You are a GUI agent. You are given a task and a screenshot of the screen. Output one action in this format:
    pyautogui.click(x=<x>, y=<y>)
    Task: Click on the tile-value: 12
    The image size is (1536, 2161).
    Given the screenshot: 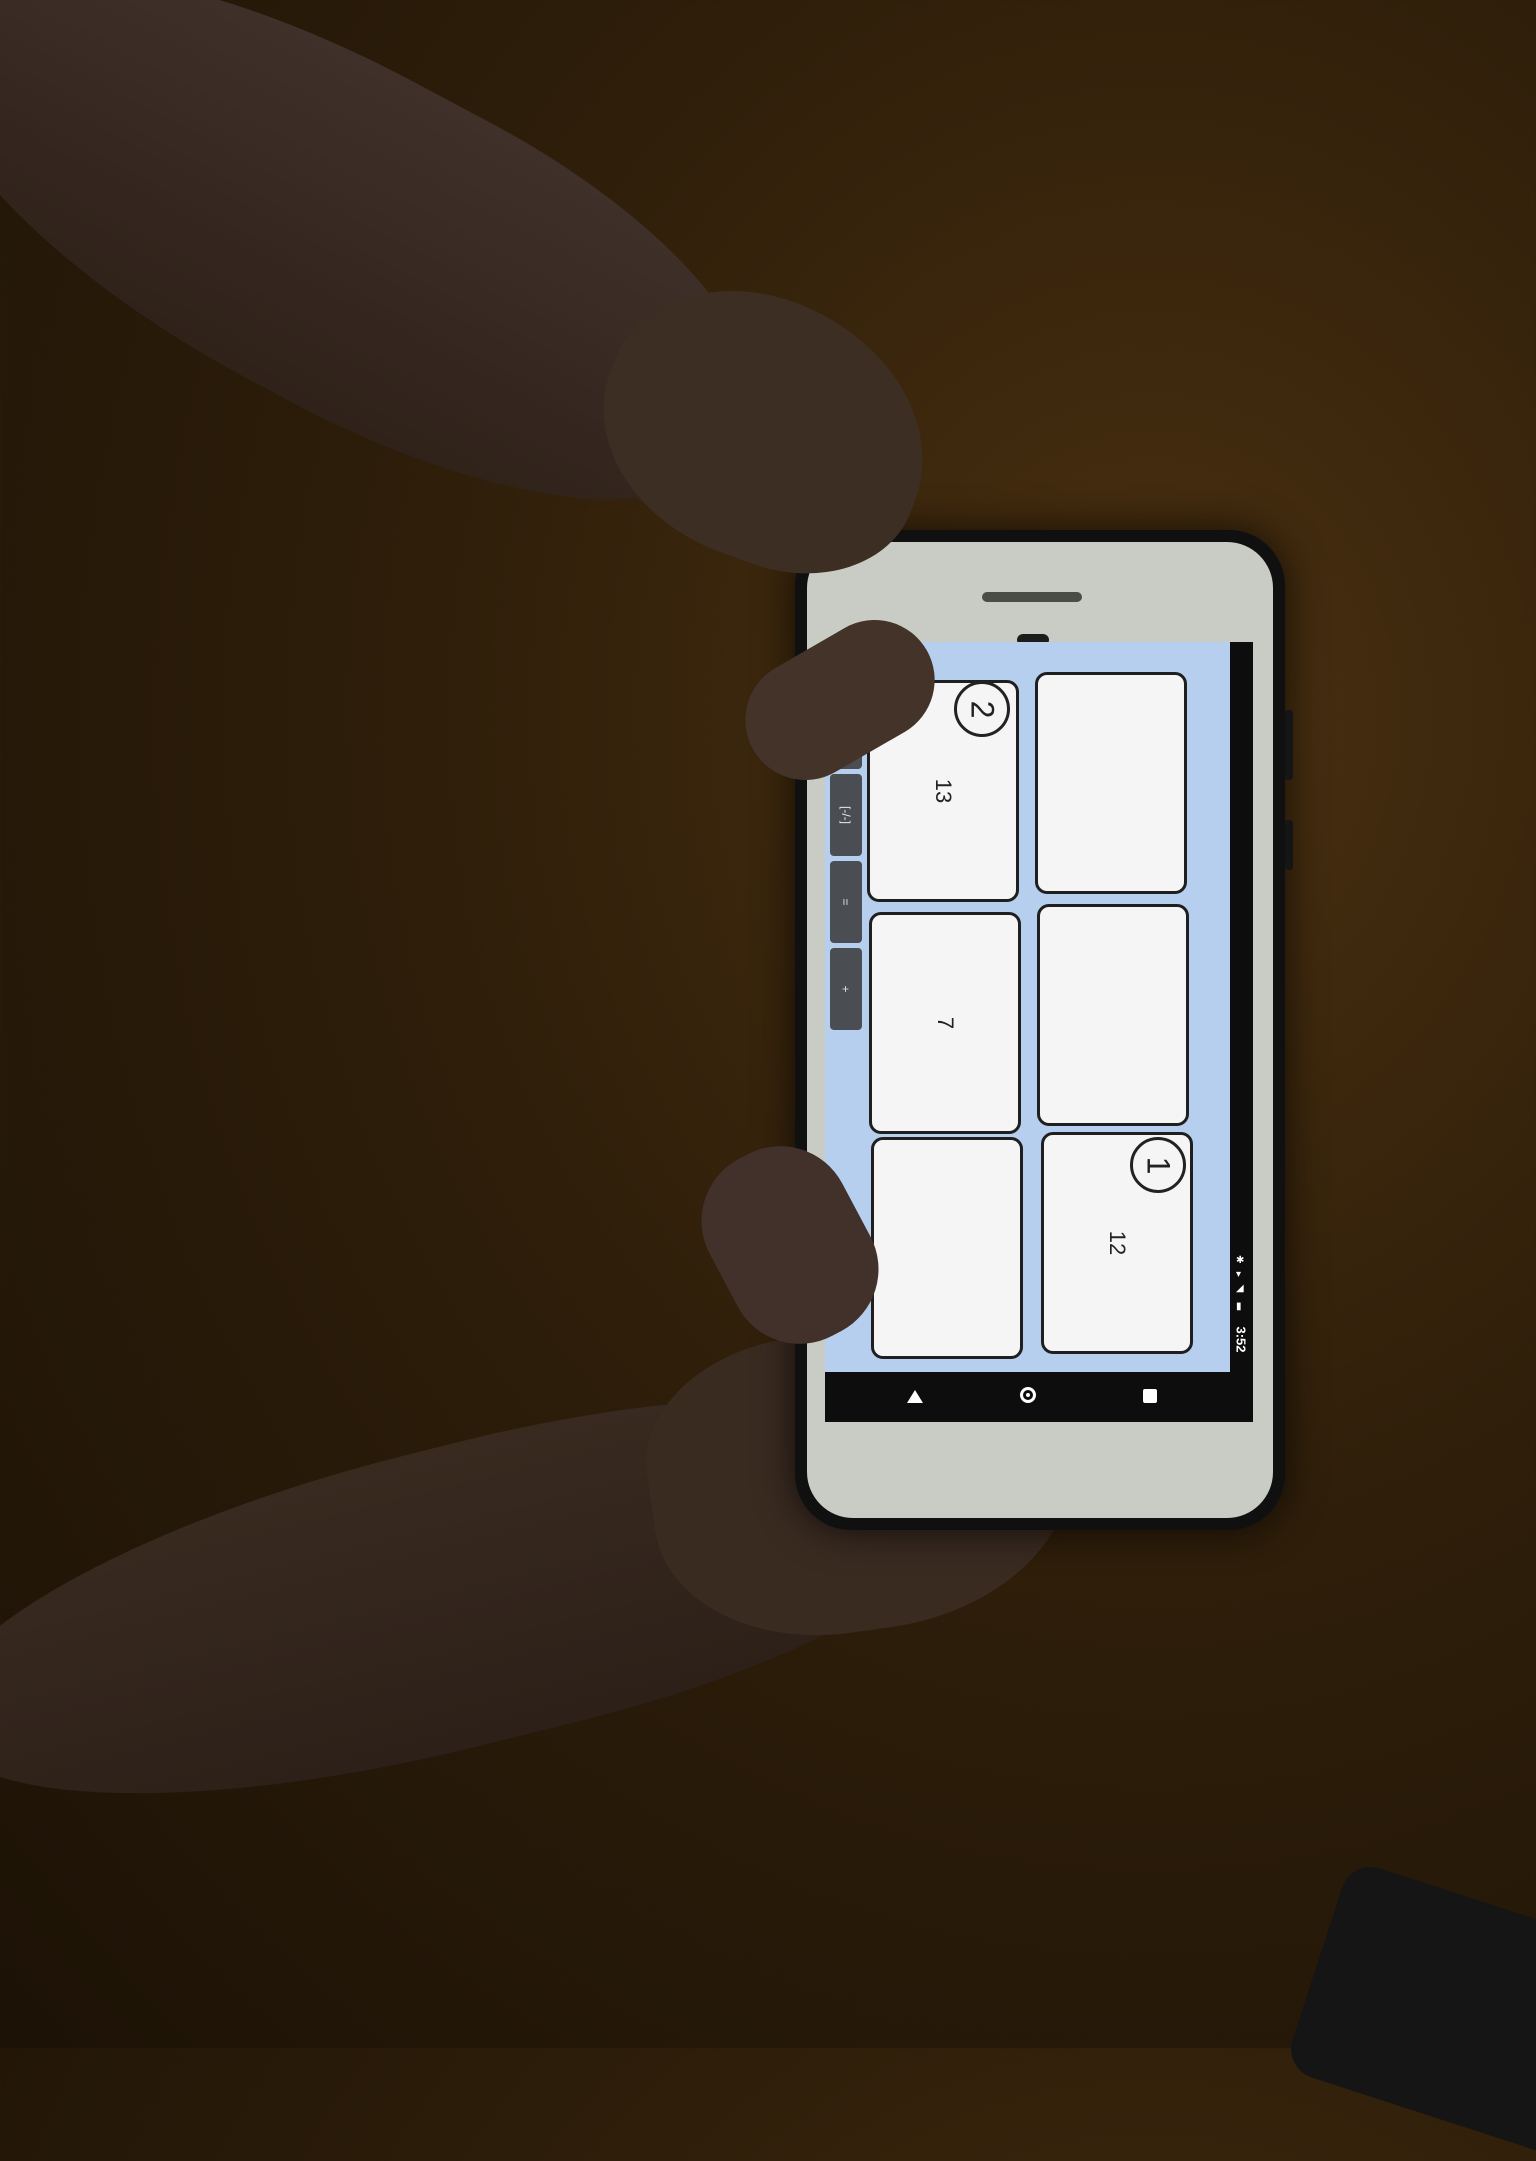 What is the action you would take?
    pyautogui.click(x=1117, y=1243)
    